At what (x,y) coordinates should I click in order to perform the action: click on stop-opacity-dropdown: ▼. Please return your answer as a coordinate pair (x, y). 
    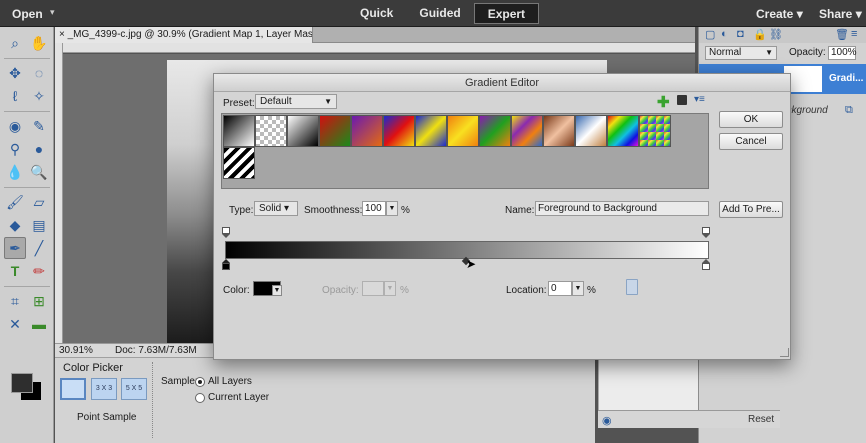
    Looking at the image, I should click on (390, 288).